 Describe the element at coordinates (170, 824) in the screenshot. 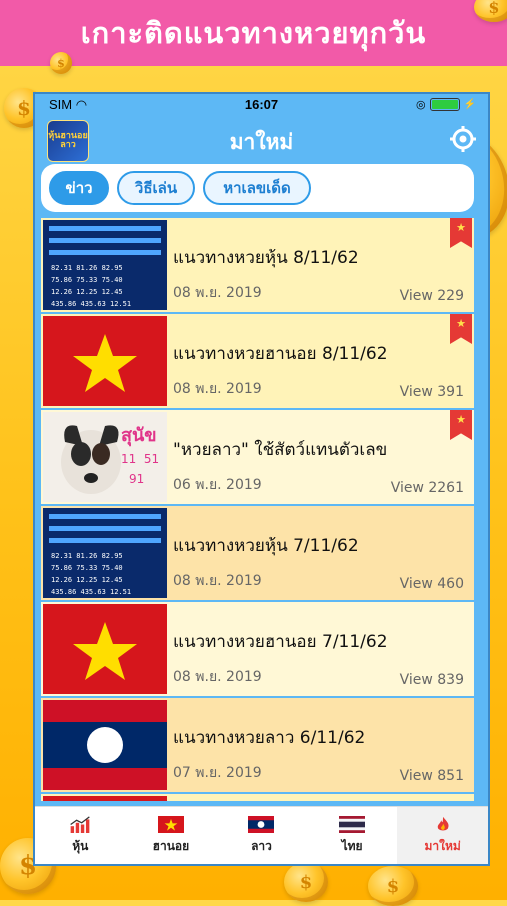

I see `vietnam-flag-icon` at that location.